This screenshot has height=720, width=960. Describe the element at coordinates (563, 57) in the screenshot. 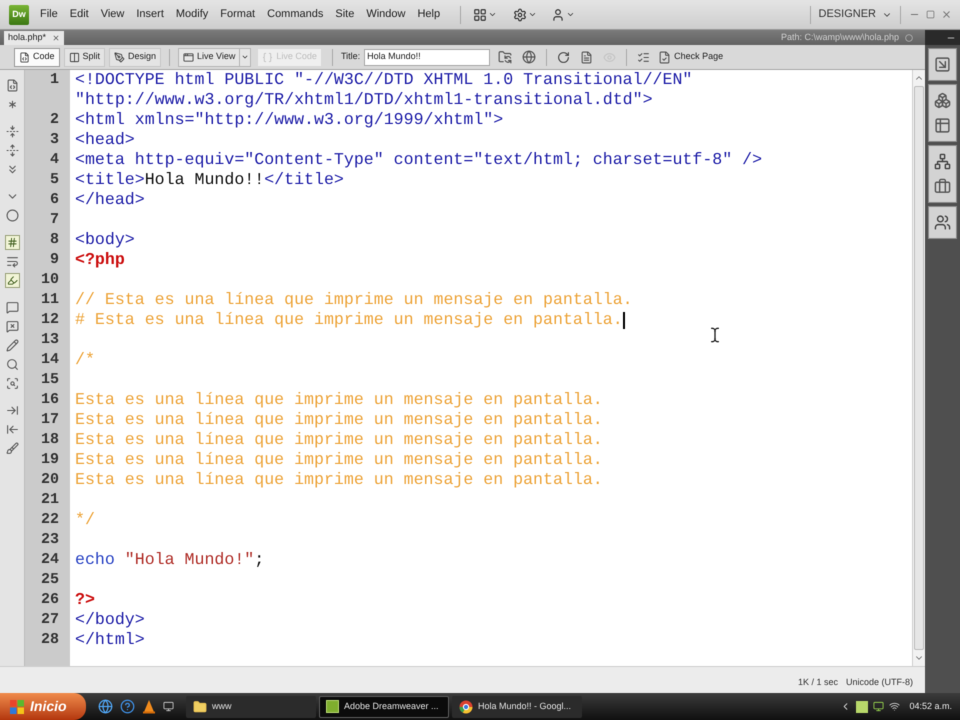

I see `refresh-icon` at that location.